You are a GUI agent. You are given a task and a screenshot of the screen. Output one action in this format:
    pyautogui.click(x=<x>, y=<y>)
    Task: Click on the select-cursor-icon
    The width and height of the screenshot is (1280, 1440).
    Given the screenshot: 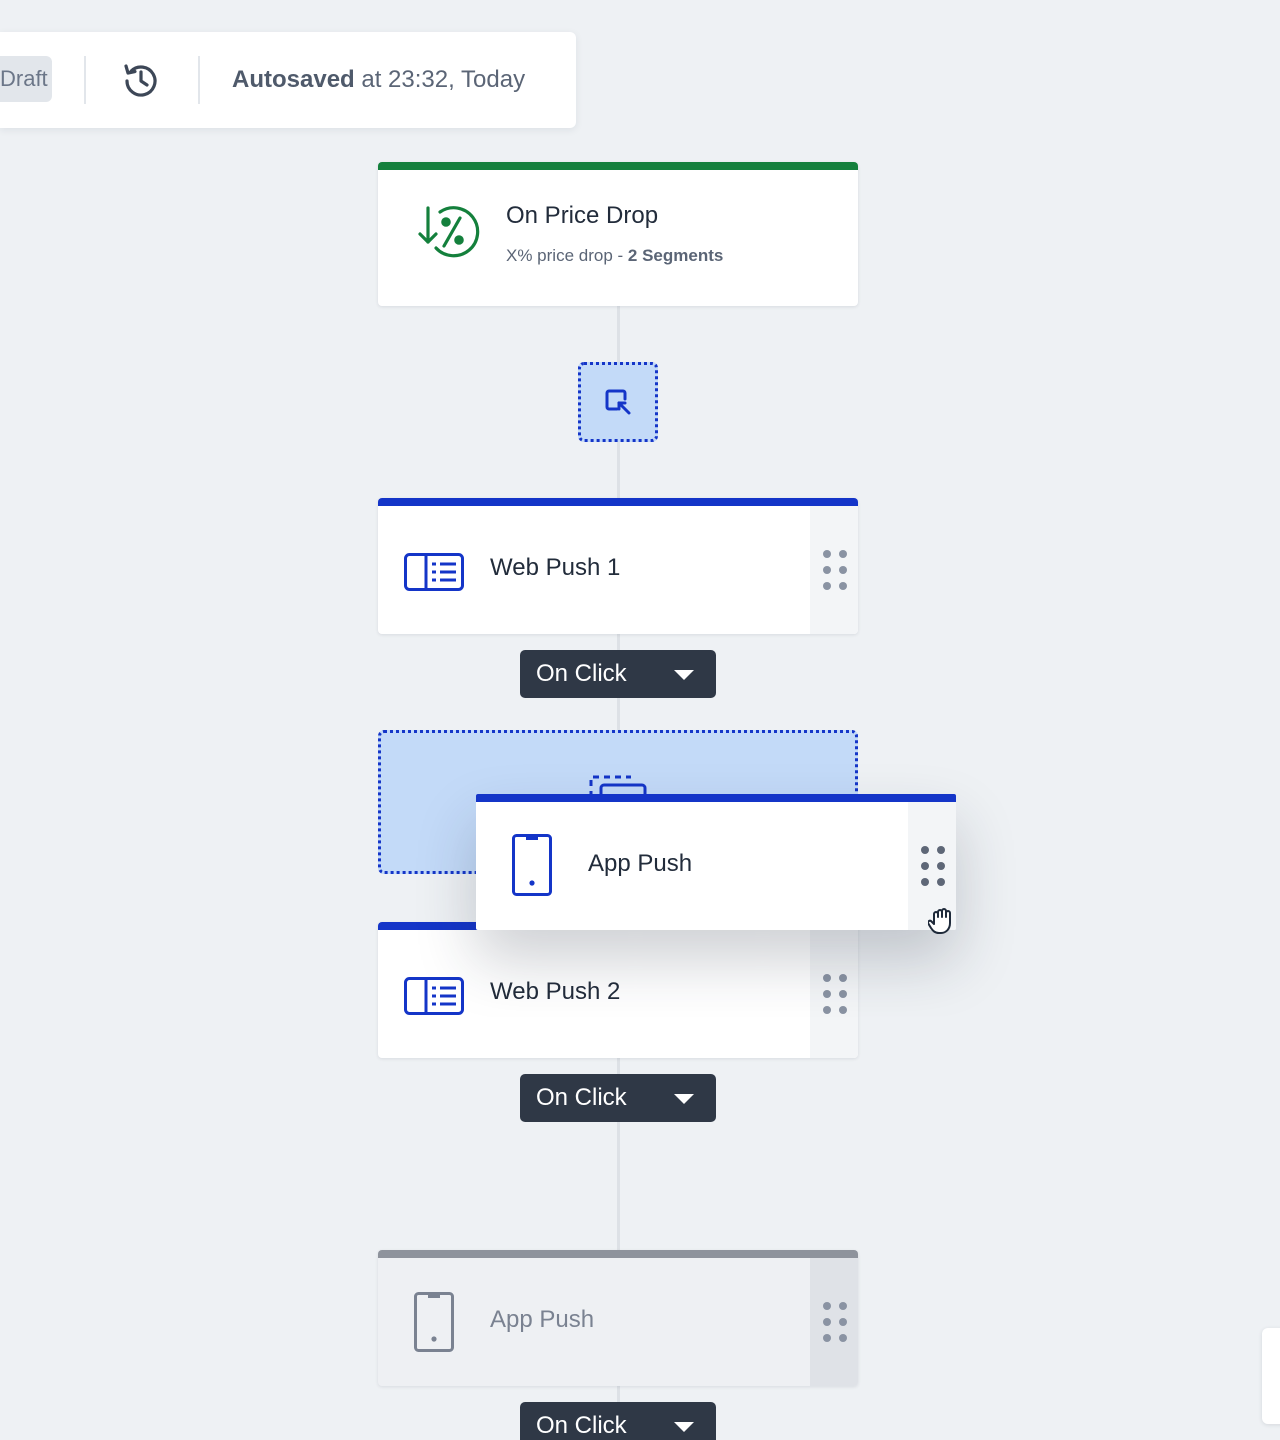 What is the action you would take?
    pyautogui.click(x=618, y=402)
    